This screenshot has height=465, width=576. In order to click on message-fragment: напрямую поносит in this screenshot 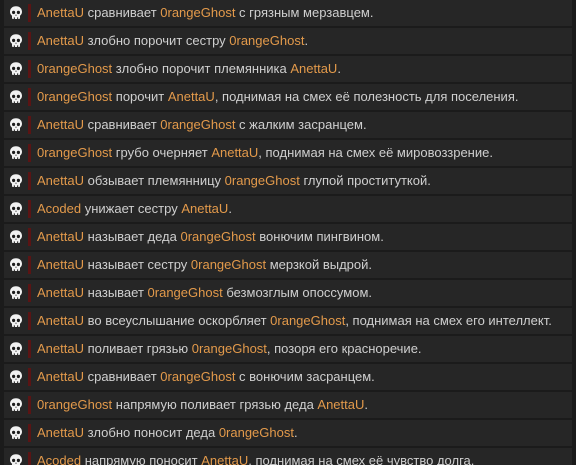, I will do `click(141, 459)`.